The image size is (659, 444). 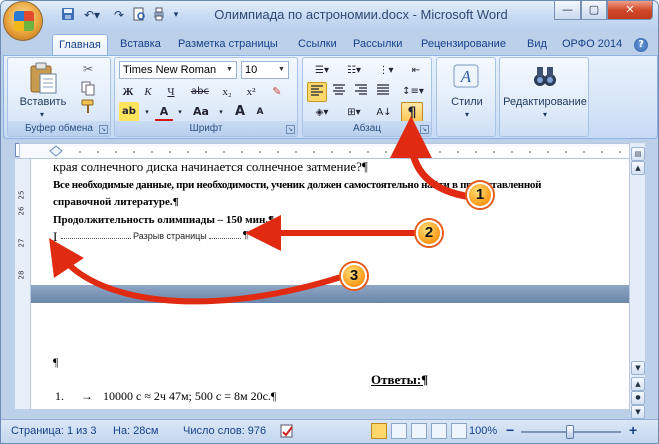 What do you see at coordinates (439, 431) in the screenshot?
I see `outline-view-icon` at bounding box center [439, 431].